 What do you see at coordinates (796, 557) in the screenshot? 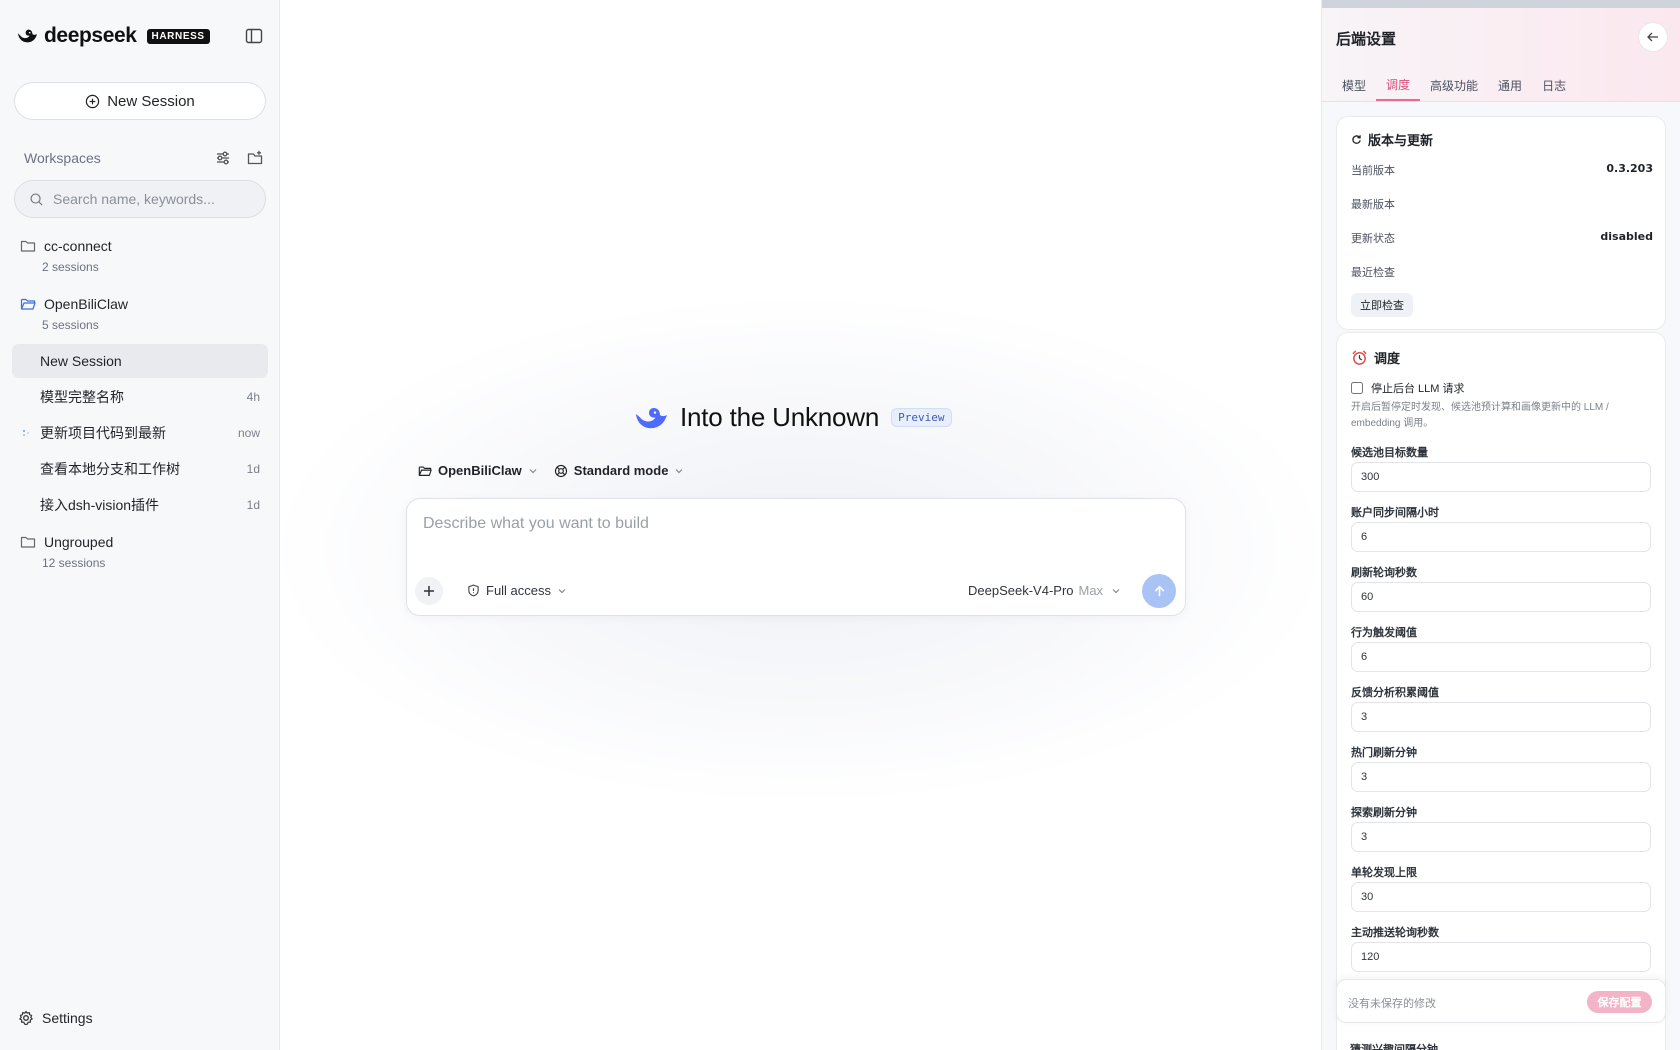
I see `composer: Full access DeepSeek-V4-Pro Max` at bounding box center [796, 557].